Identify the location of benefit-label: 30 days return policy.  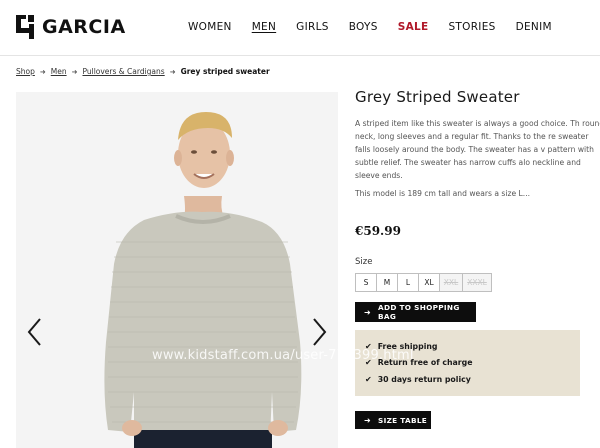
(424, 379).